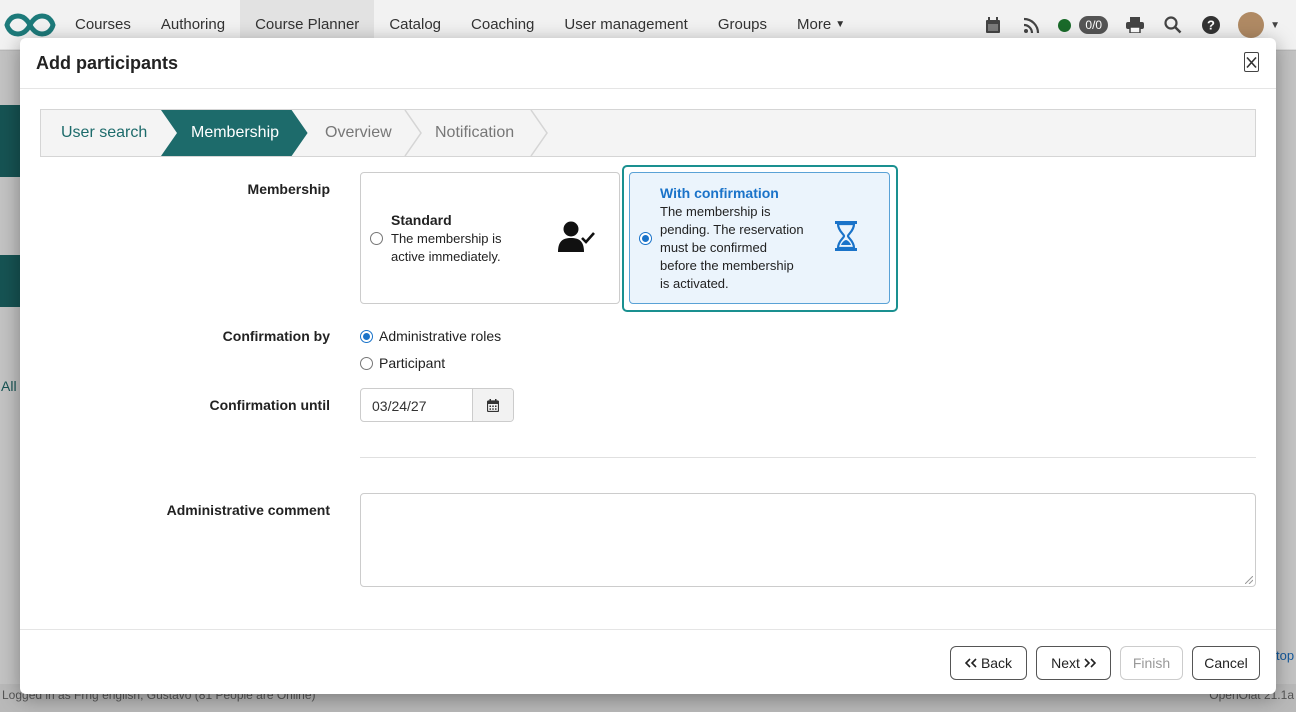 This screenshot has width=1296, height=712. What do you see at coordinates (276, 336) in the screenshot?
I see `confirmation-by-label: Confirmation by` at bounding box center [276, 336].